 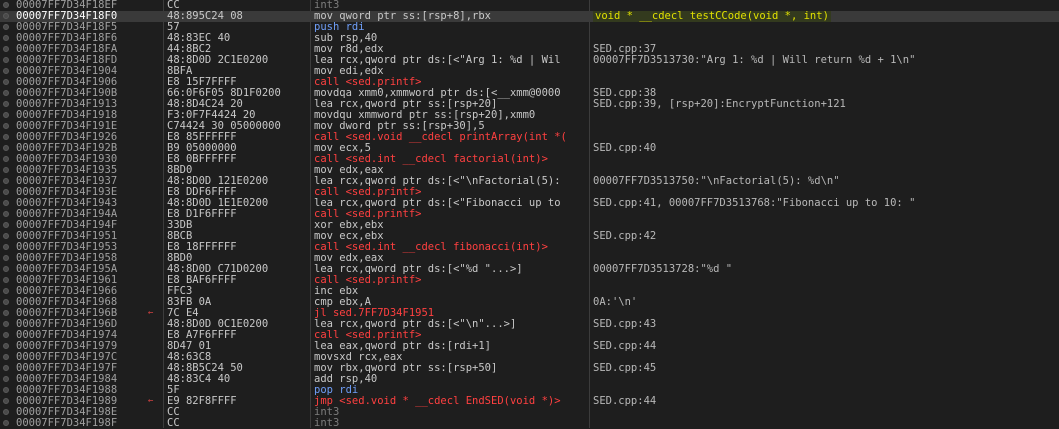 I want to click on instruction-row: 00007FF7D34F1958 8BD0 mov edx,eax, so click(x=529, y=258).